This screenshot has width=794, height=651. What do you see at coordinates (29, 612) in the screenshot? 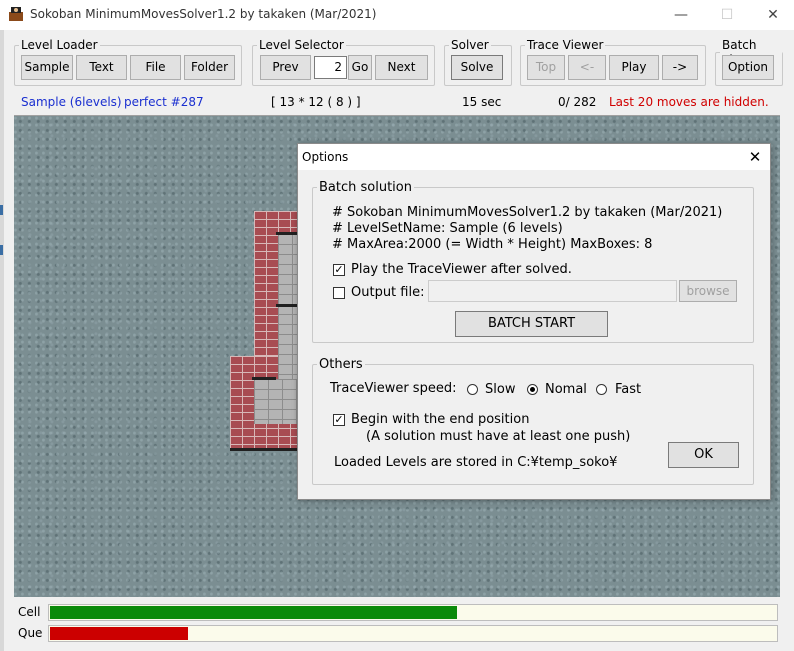
I see `cell-label: Cell` at bounding box center [29, 612].